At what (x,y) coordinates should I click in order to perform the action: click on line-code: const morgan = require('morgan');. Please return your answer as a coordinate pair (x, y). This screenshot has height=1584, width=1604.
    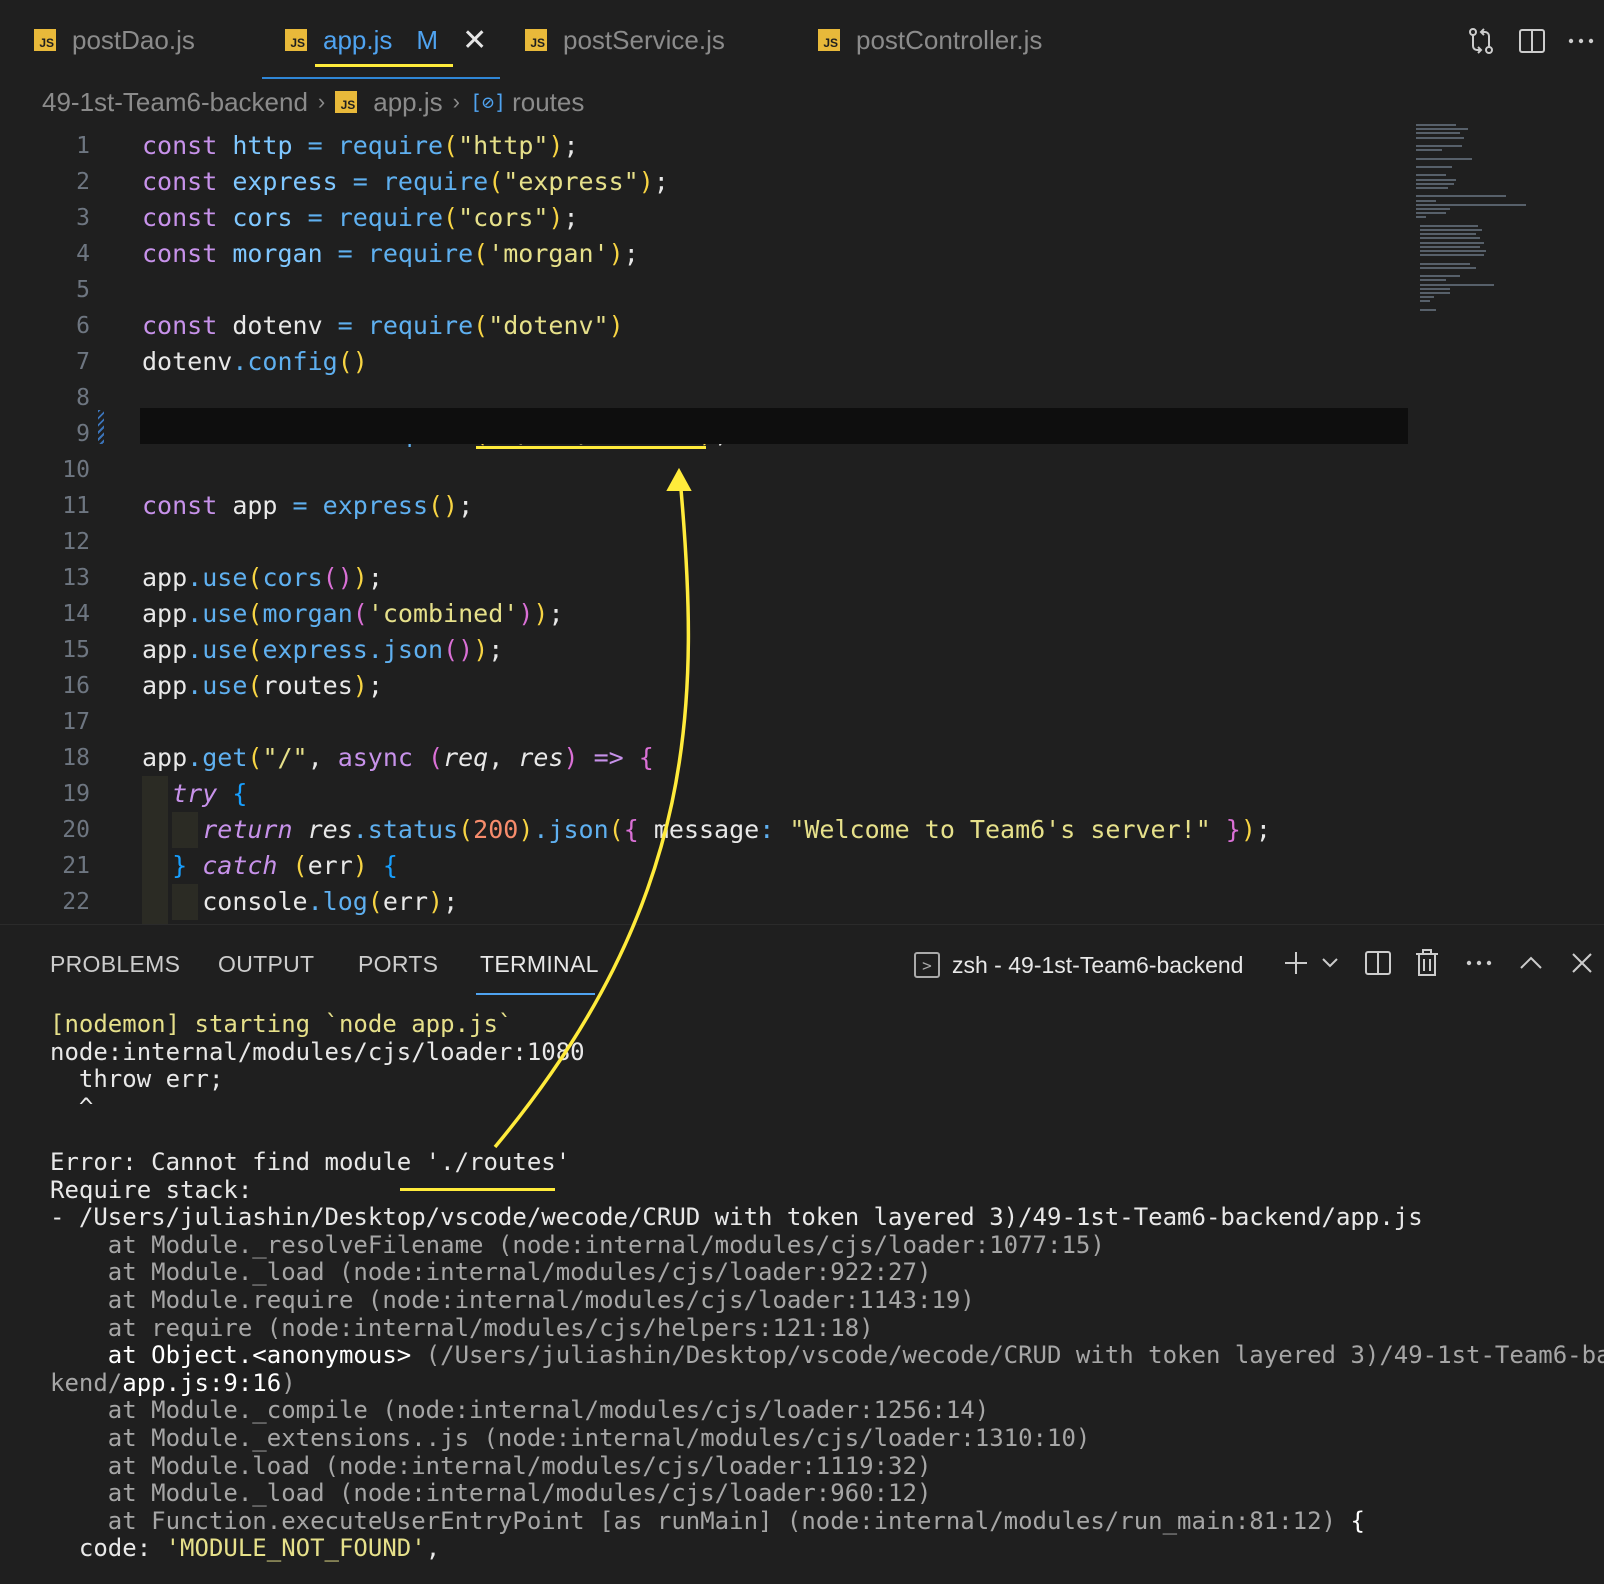
    Looking at the image, I should click on (390, 254).